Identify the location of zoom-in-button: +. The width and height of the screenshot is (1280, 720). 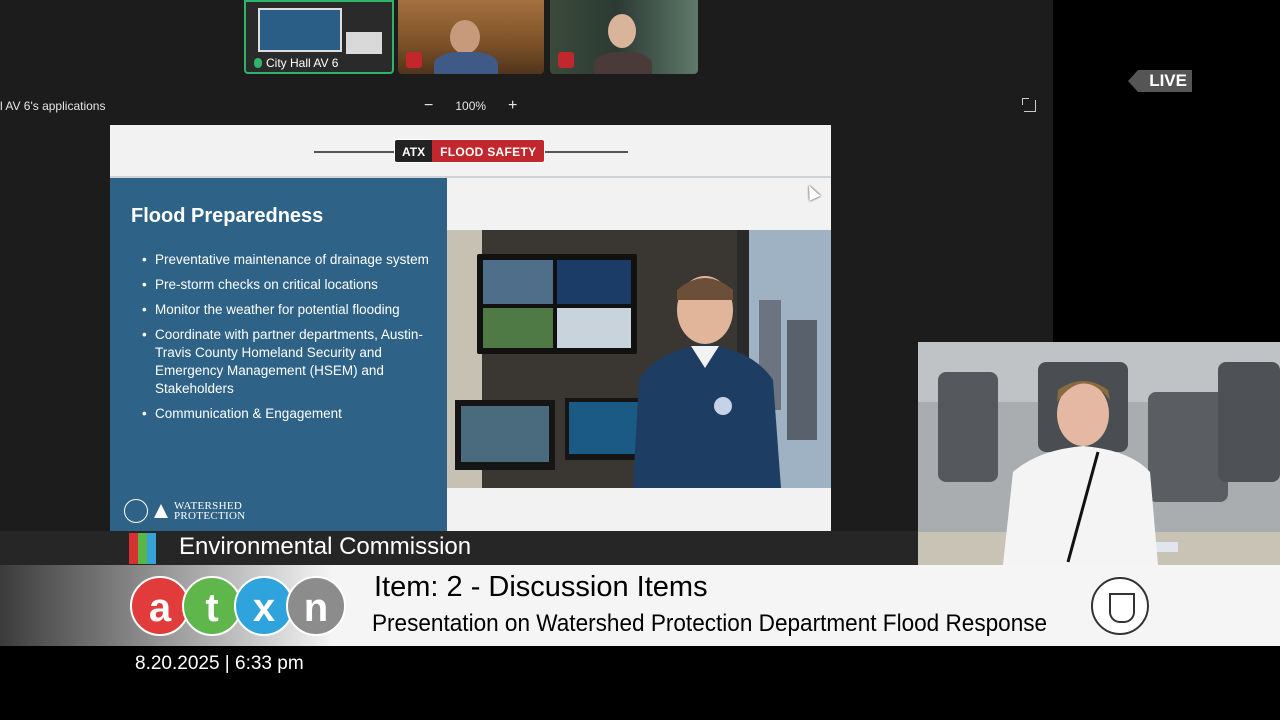
(512, 106).